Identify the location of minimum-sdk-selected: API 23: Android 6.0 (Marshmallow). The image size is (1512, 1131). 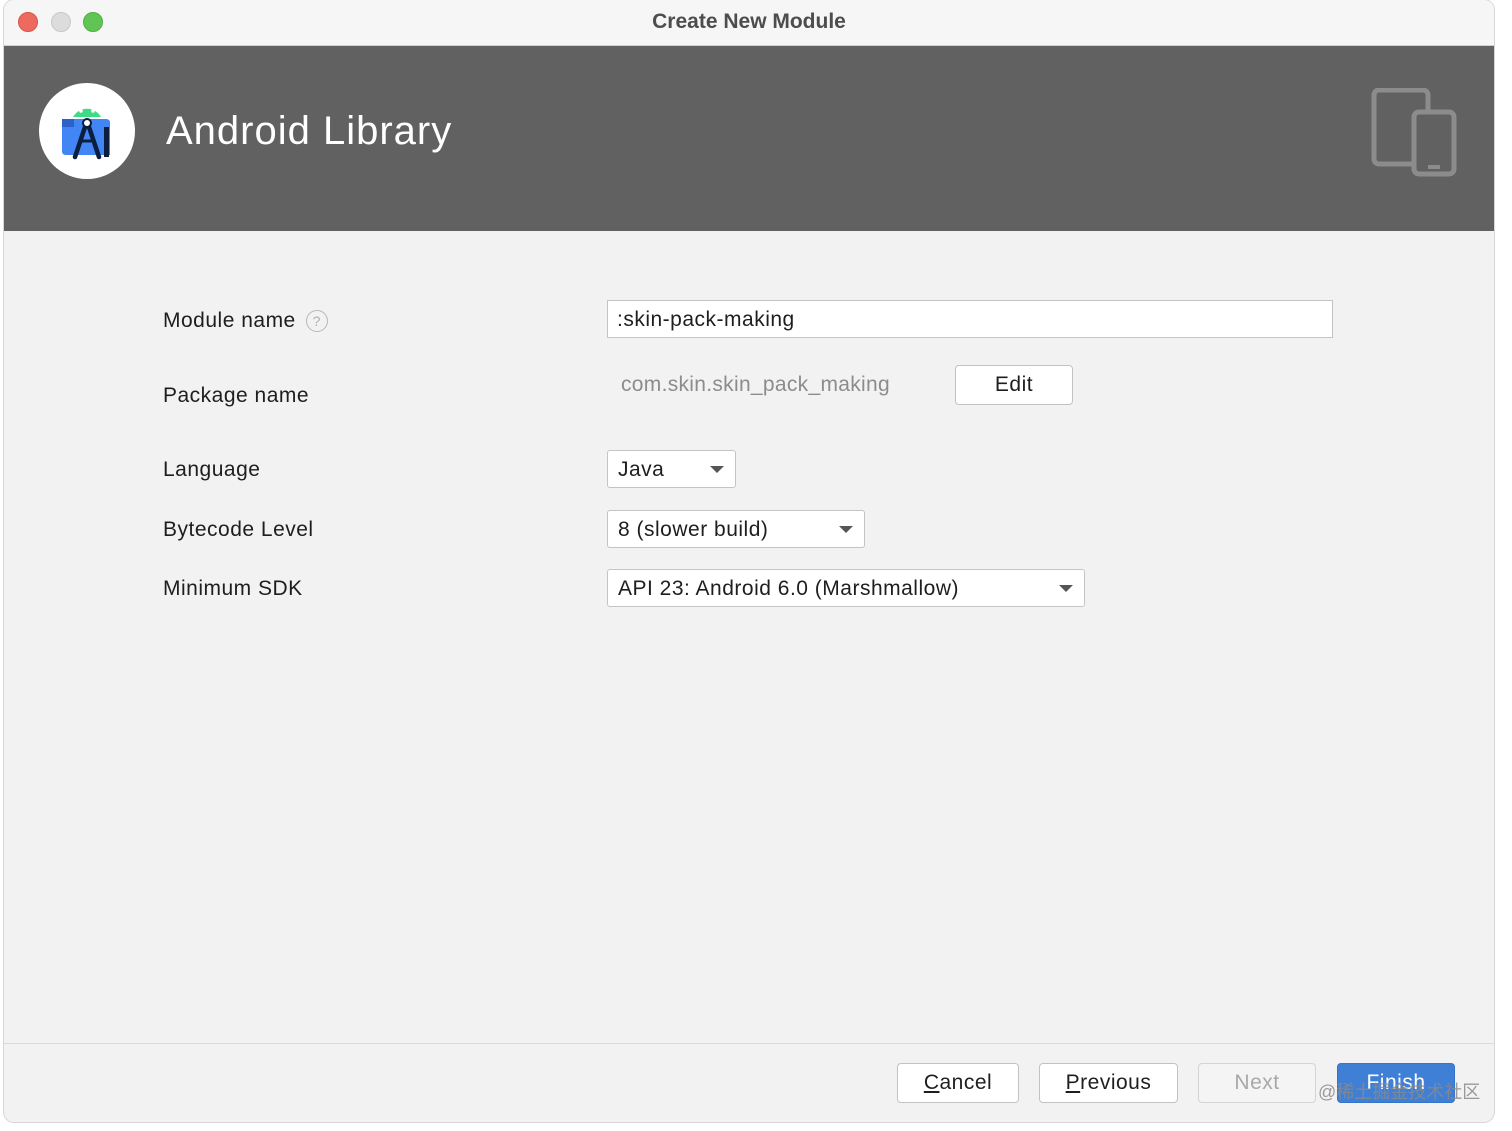
(788, 588).